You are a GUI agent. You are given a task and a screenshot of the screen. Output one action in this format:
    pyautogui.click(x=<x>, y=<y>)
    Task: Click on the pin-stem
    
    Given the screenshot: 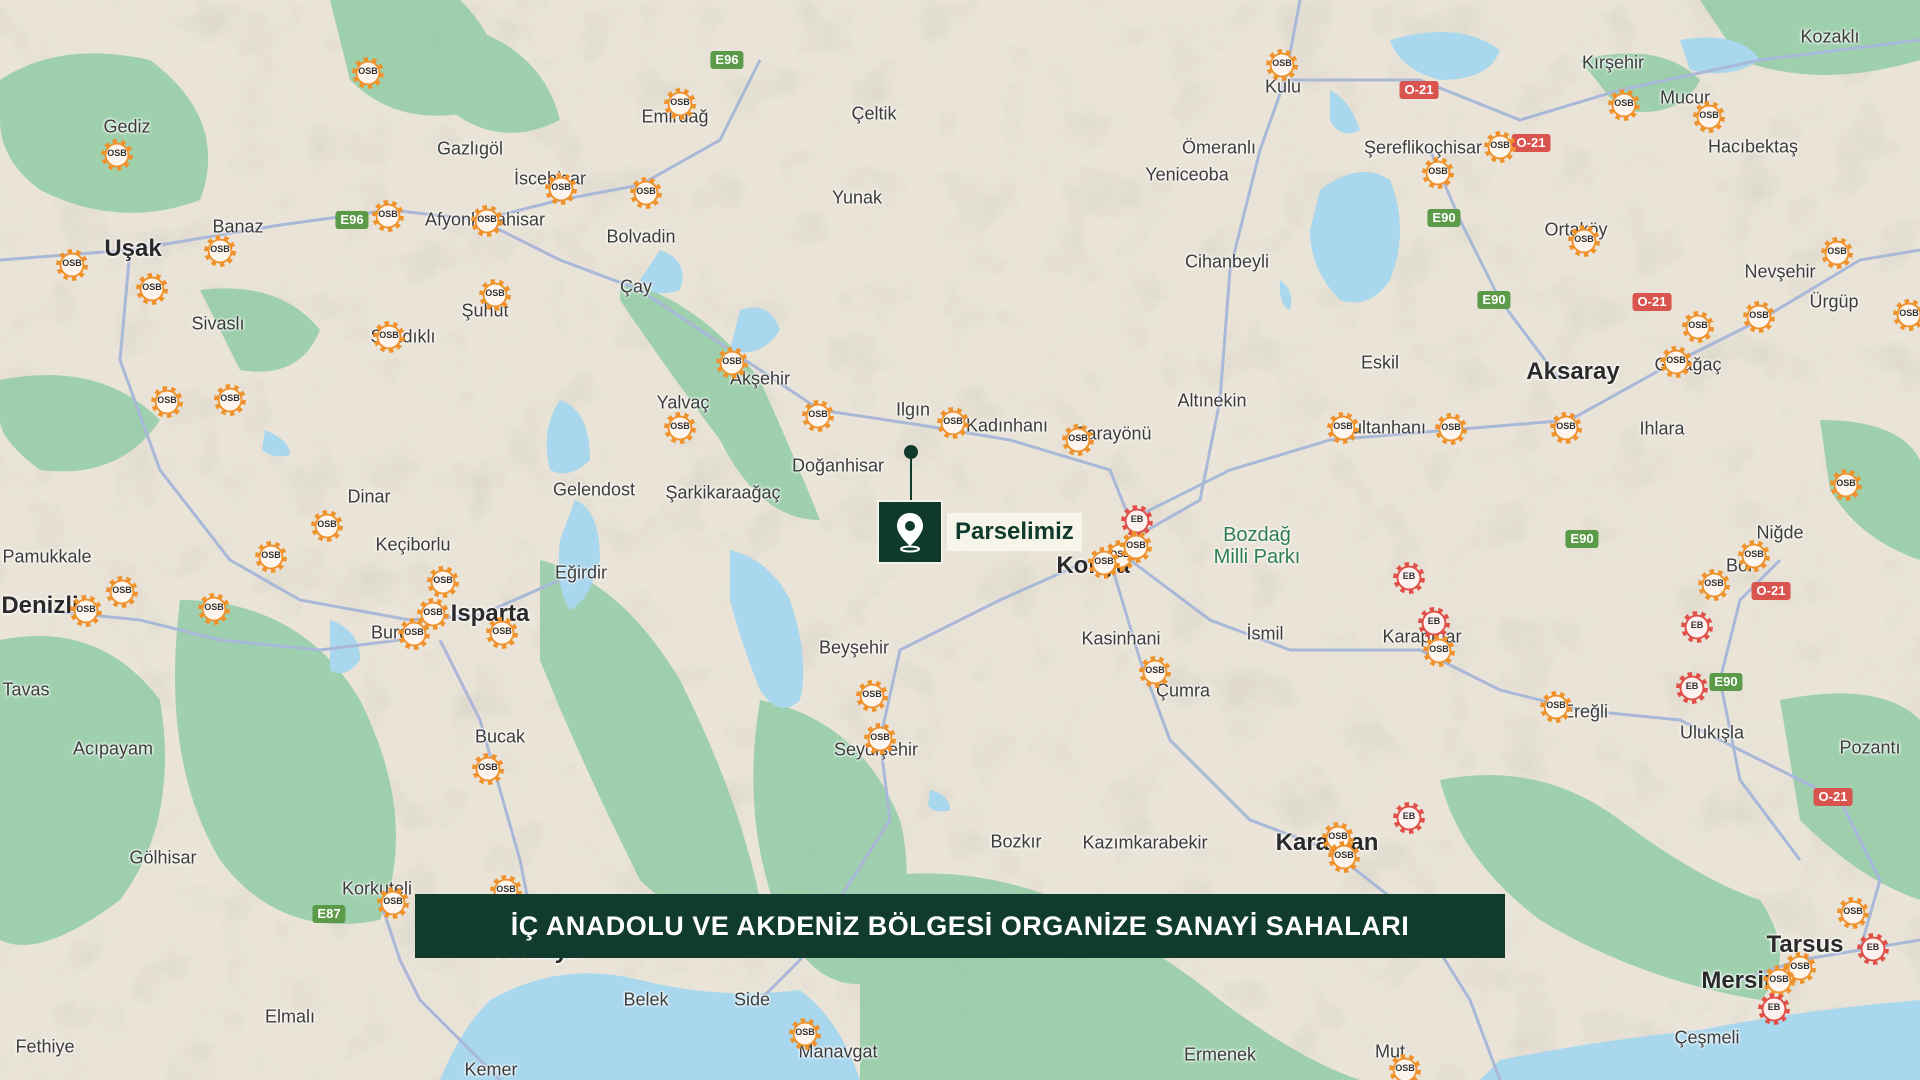 What is the action you would take?
    pyautogui.click(x=911, y=476)
    